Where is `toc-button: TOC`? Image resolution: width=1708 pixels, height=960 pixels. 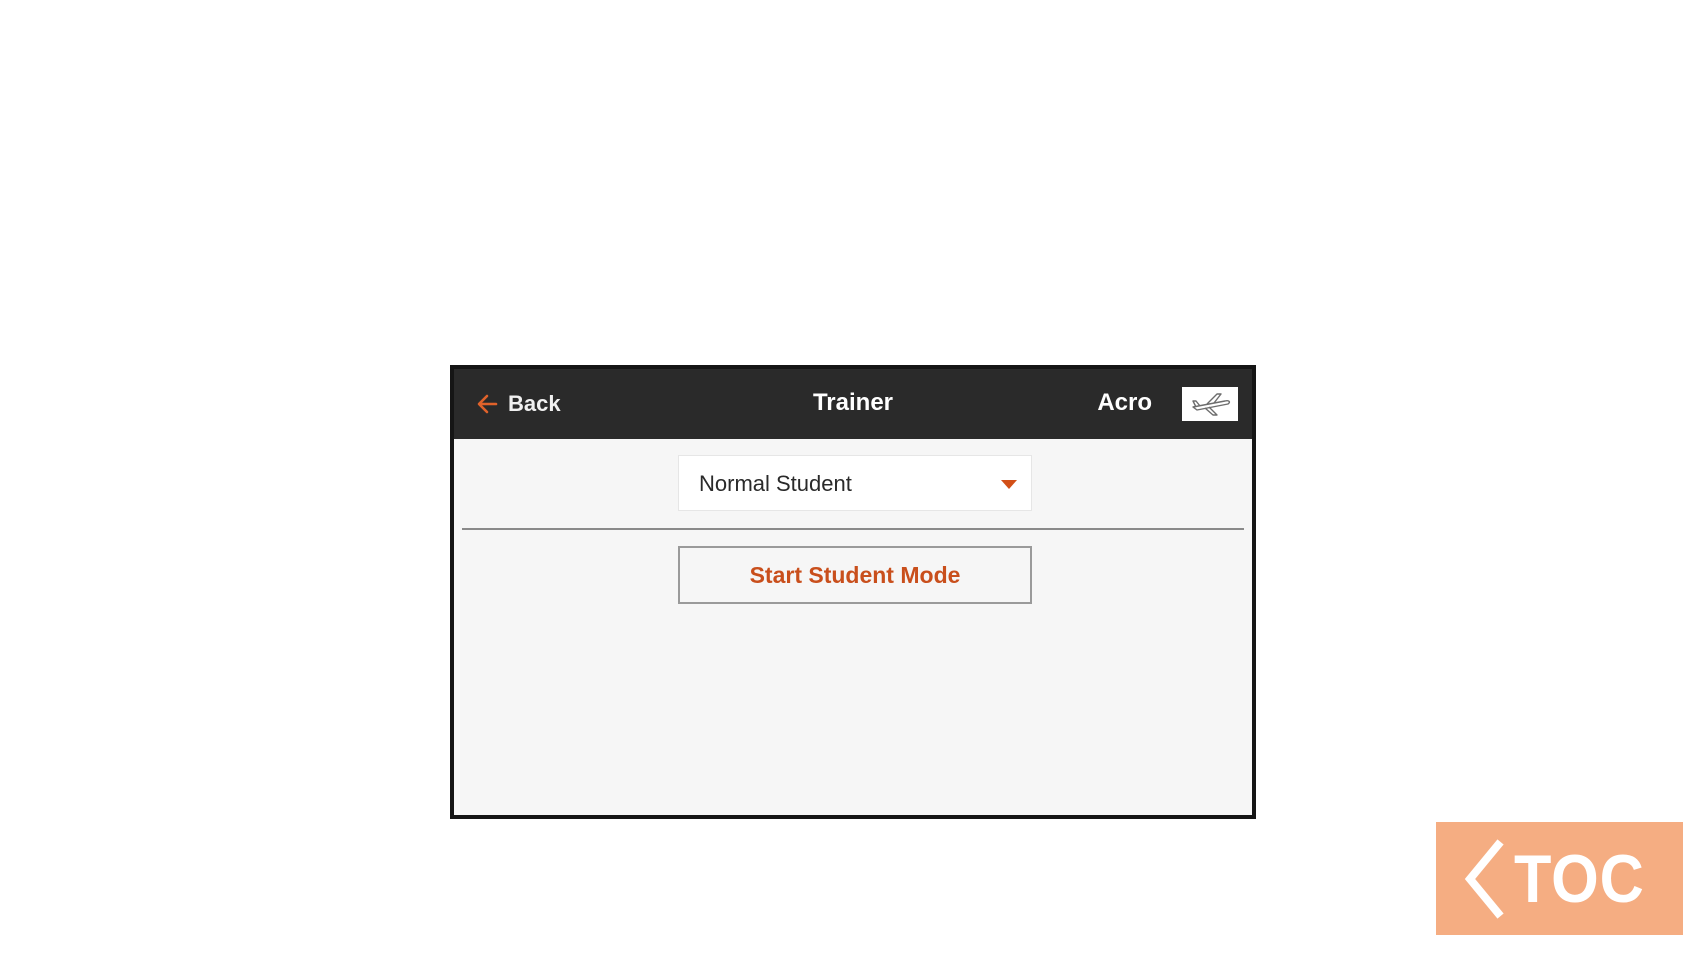 toc-button: TOC is located at coordinates (1559, 878).